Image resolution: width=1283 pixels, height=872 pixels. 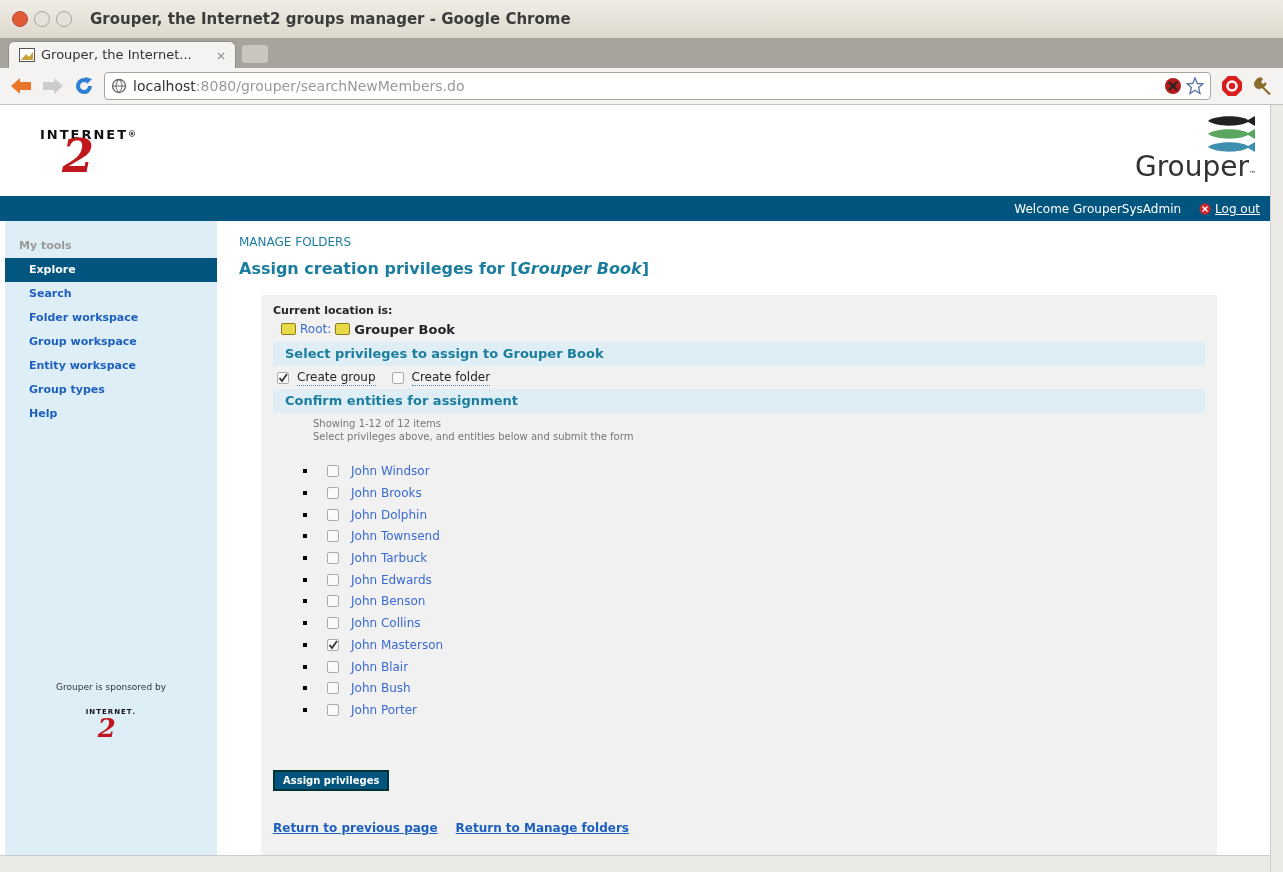 What do you see at coordinates (119, 86) in the screenshot?
I see `globe-icon` at bounding box center [119, 86].